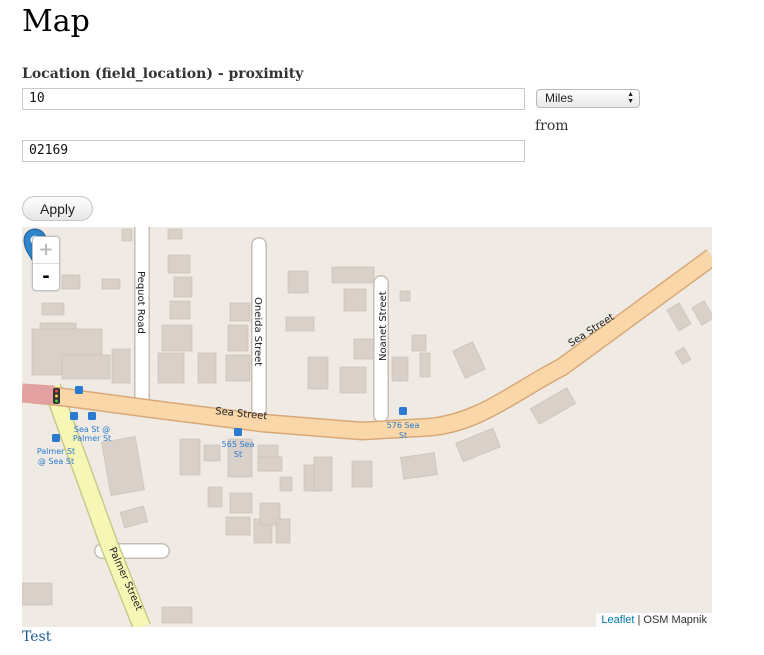 This screenshot has width=764, height=655. Describe the element at coordinates (552, 126) in the screenshot. I see `from-label: from` at that location.